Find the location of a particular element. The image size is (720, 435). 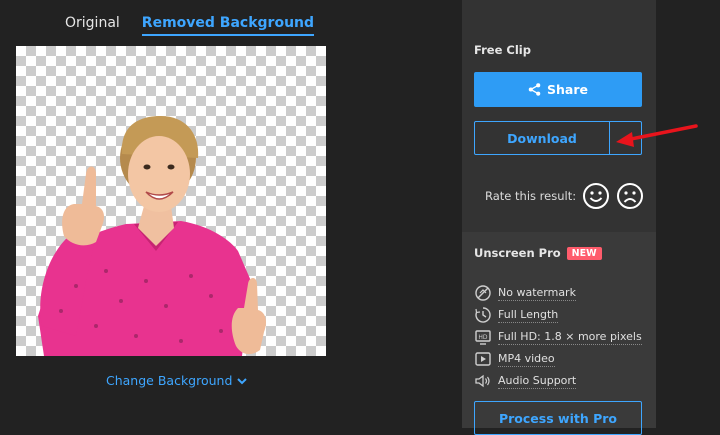

hd-icon: HD is located at coordinates (483, 337).